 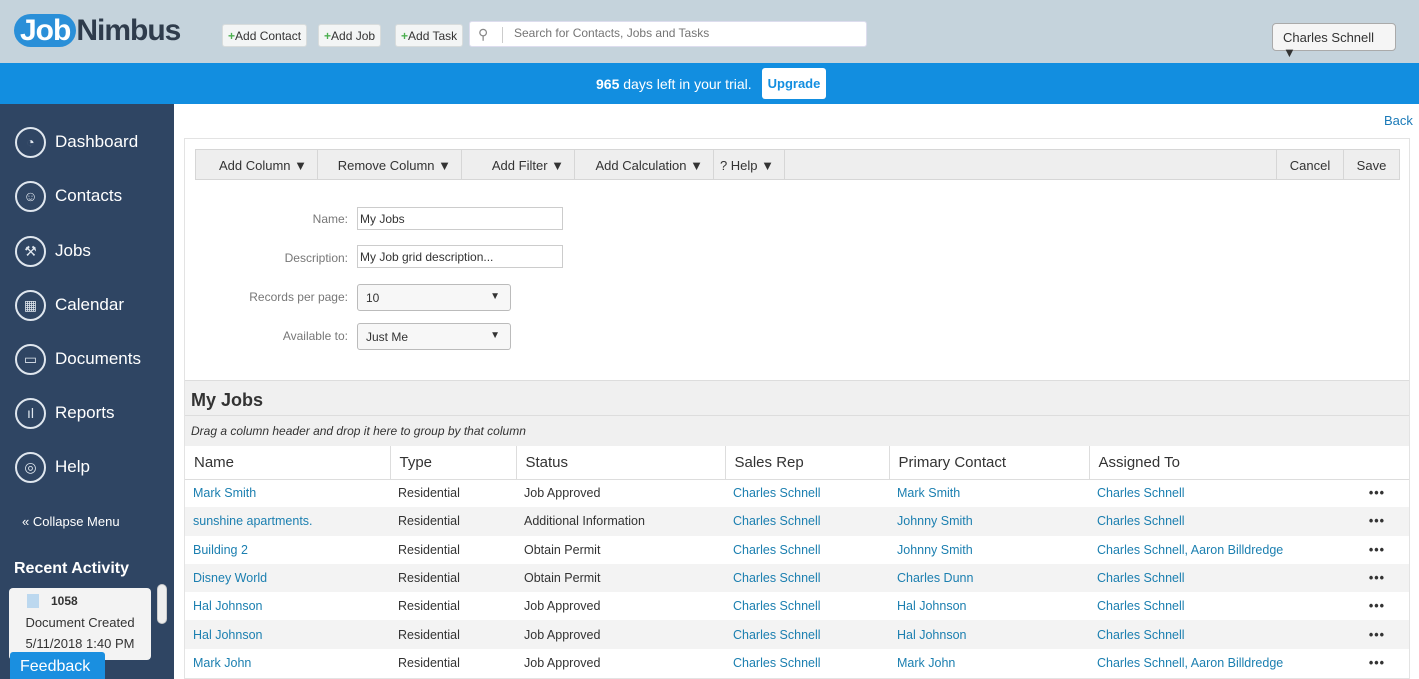 I want to click on add-job-button: +Add Job, so click(x=350, y=35).